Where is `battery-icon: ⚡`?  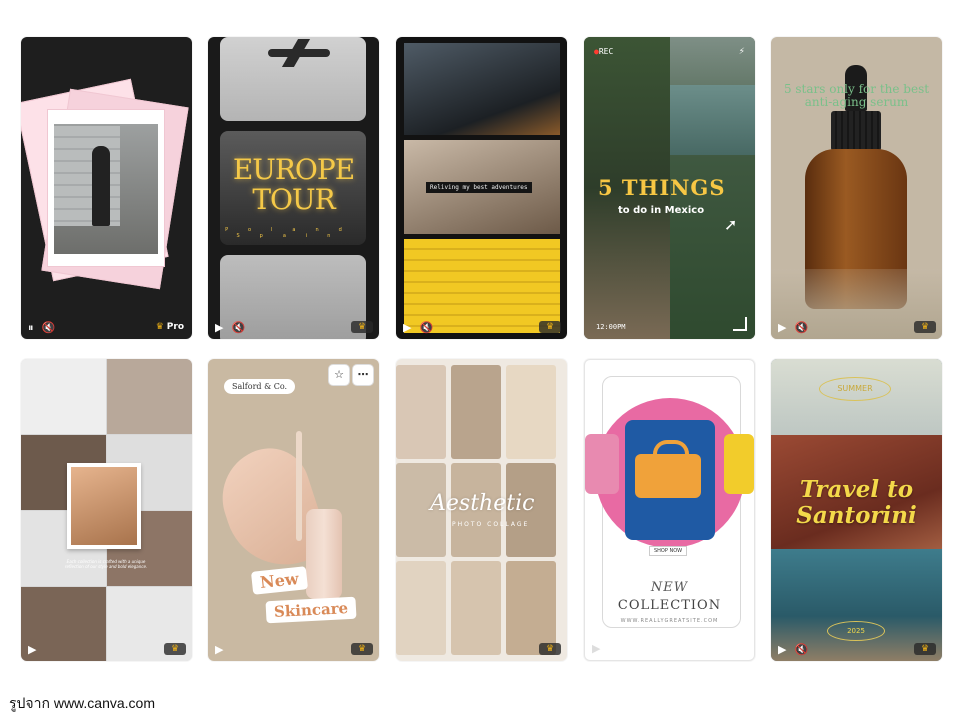 battery-icon: ⚡ is located at coordinates (741, 52).